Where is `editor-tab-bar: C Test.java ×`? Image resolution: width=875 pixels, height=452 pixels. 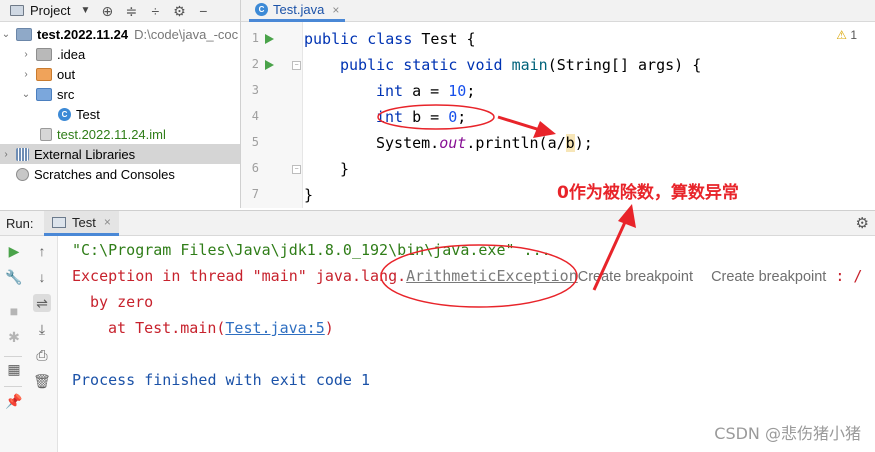
editor-tab-bar: C Test.java × is located at coordinates (558, 11).